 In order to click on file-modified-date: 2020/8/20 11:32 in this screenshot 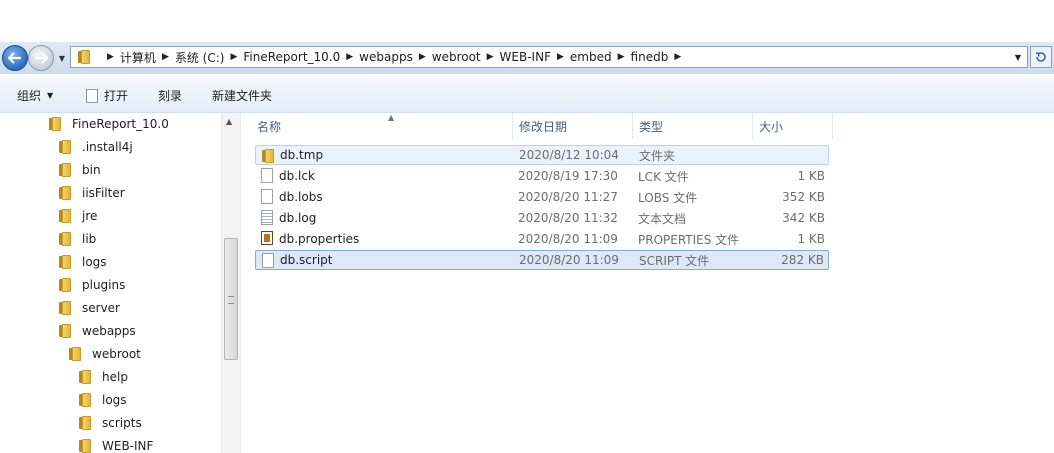, I will do `click(568, 218)`.